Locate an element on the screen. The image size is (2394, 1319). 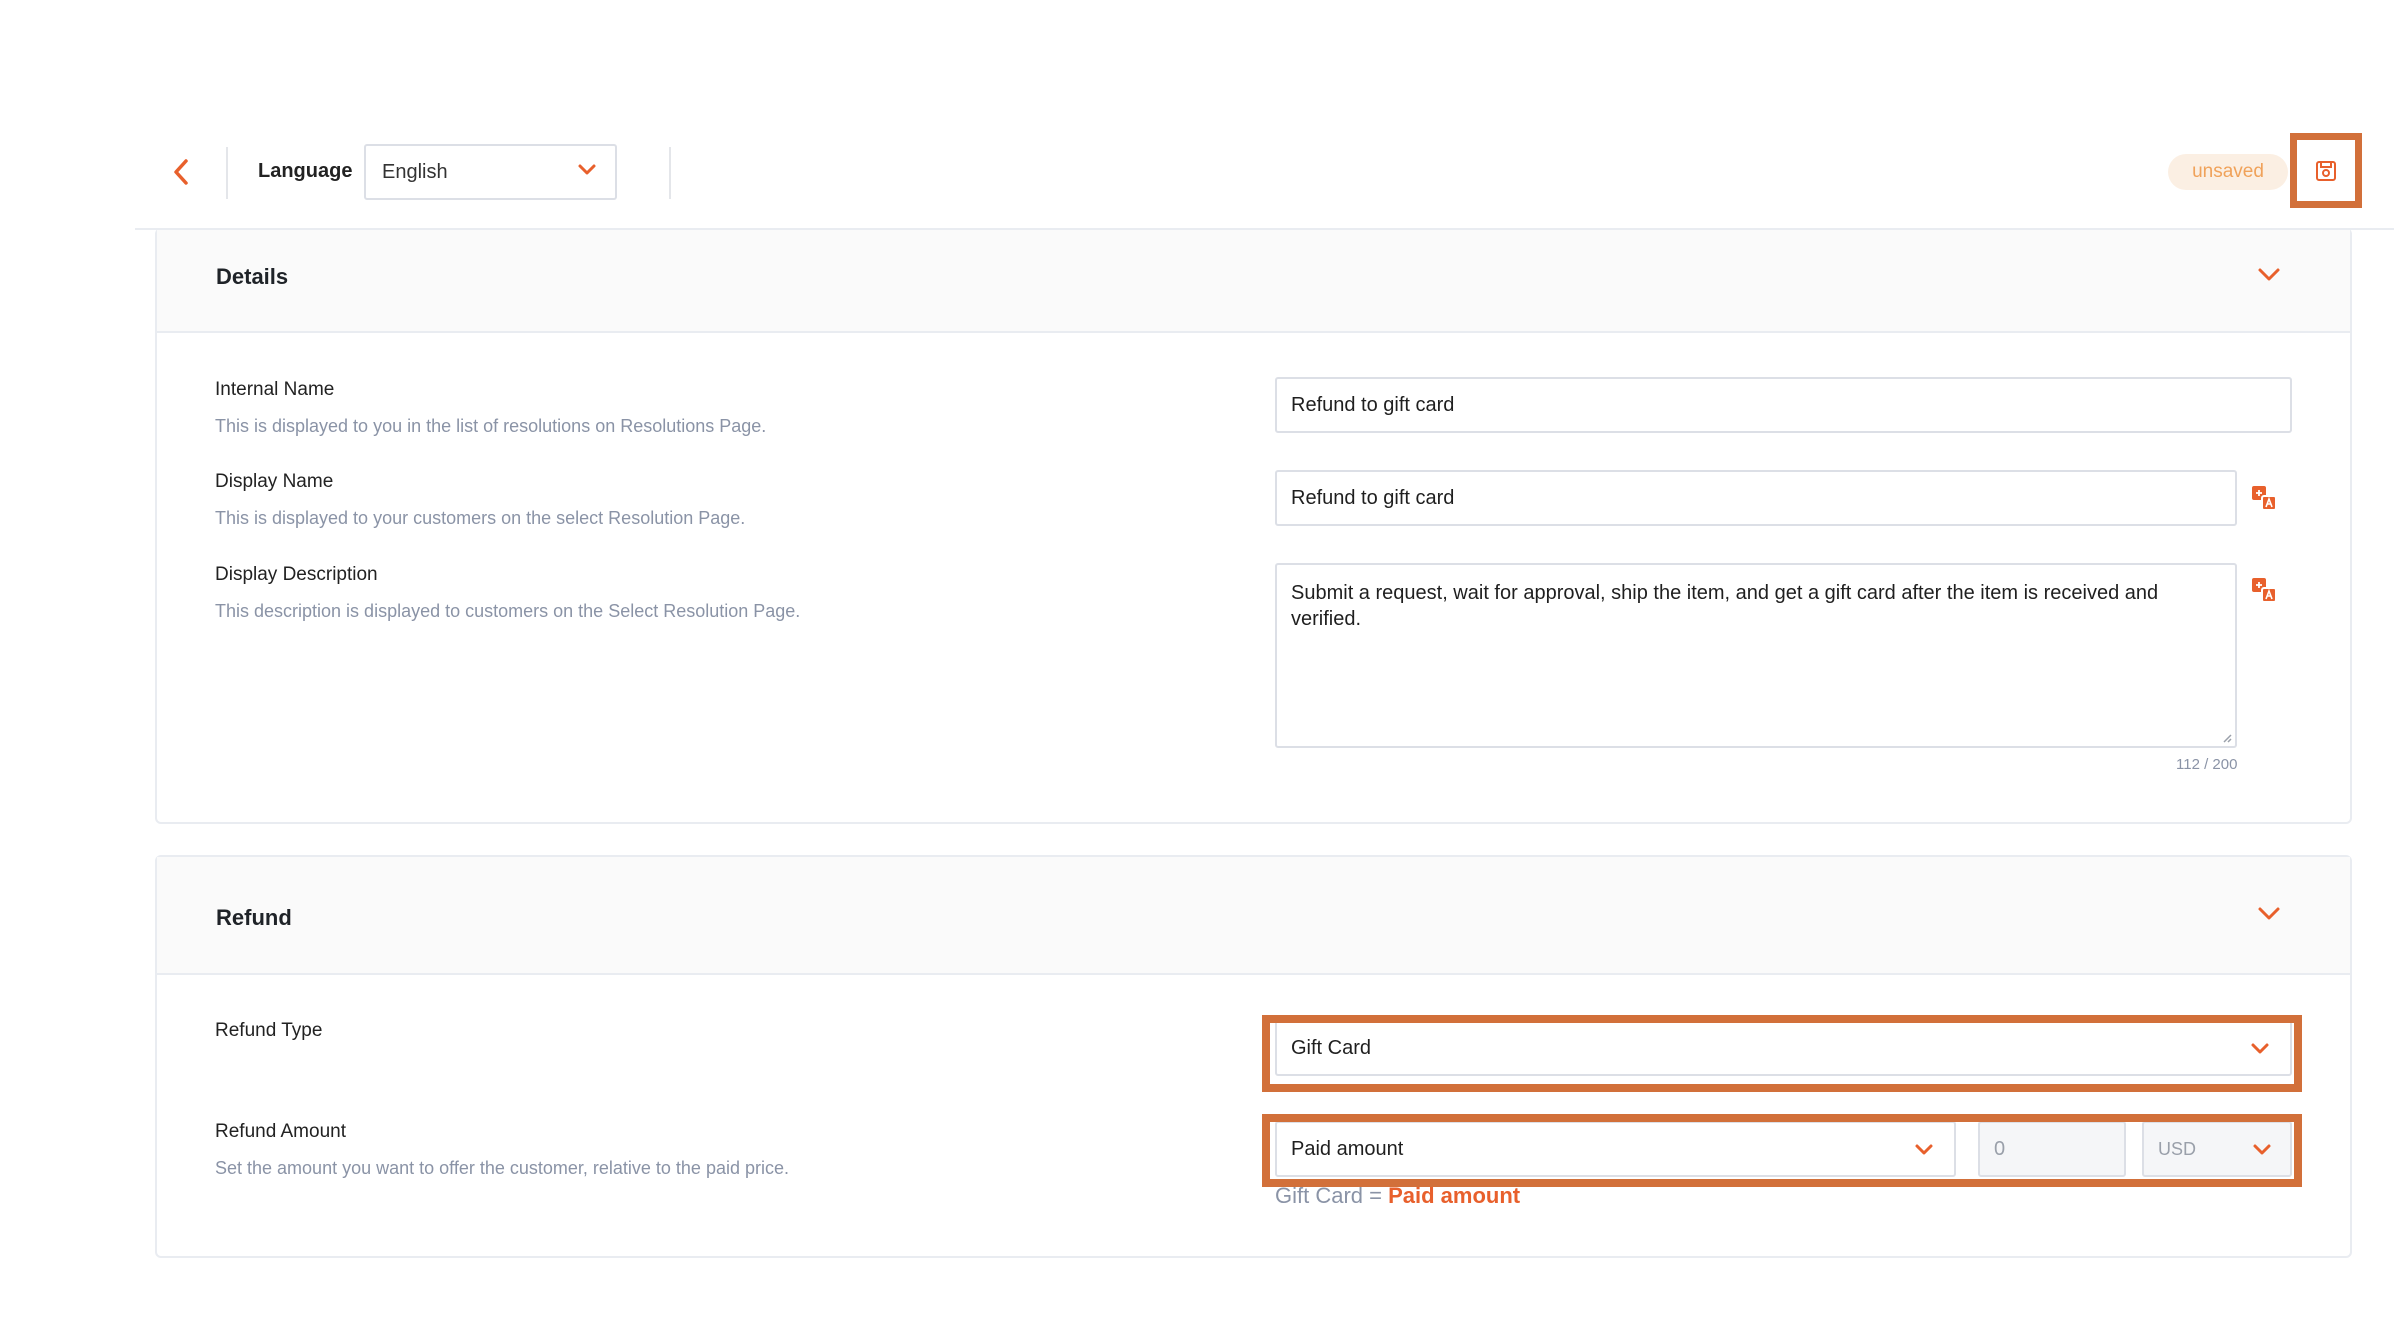
language-label: Language is located at coordinates (305, 171).